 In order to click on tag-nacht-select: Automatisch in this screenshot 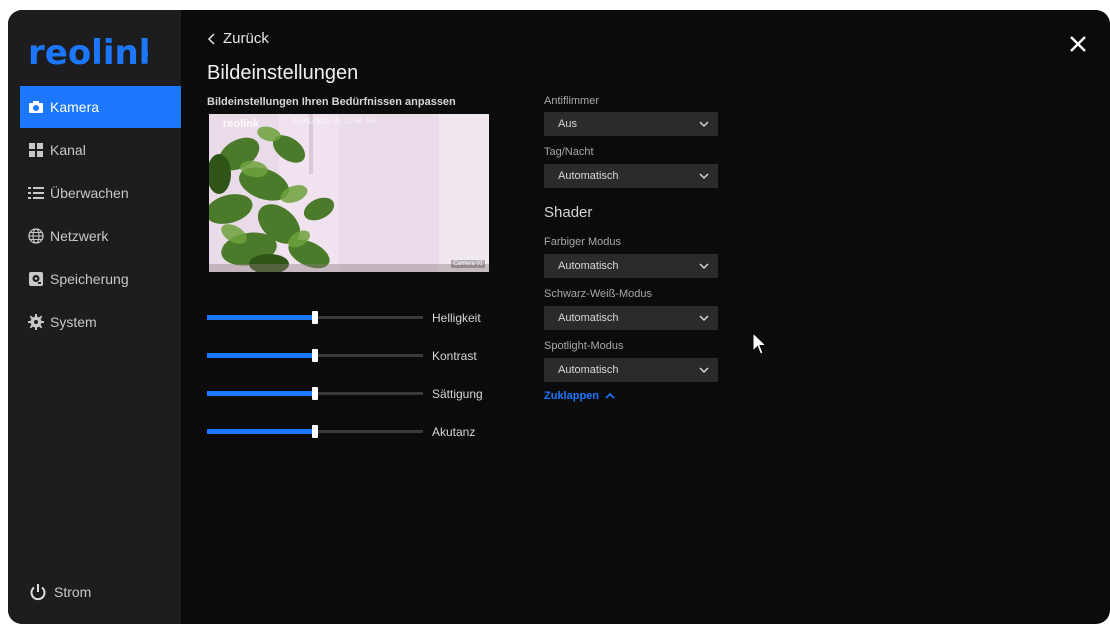, I will do `click(631, 176)`.